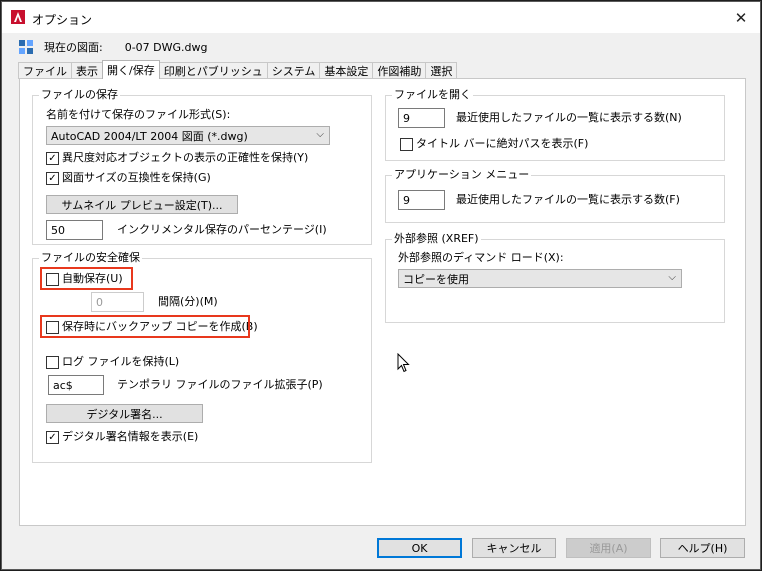 The height and width of the screenshot is (571, 762). Describe the element at coordinates (381, 17) in the screenshot. I see `title-bar: オプション ✕` at that location.